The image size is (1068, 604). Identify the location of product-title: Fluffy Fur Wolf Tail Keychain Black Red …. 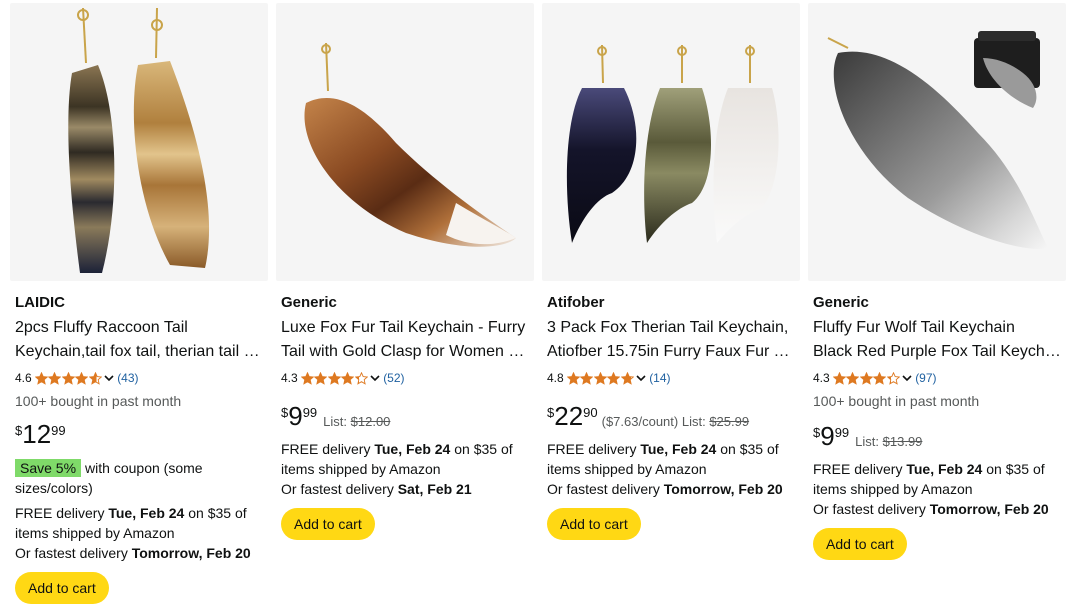
(937, 340).